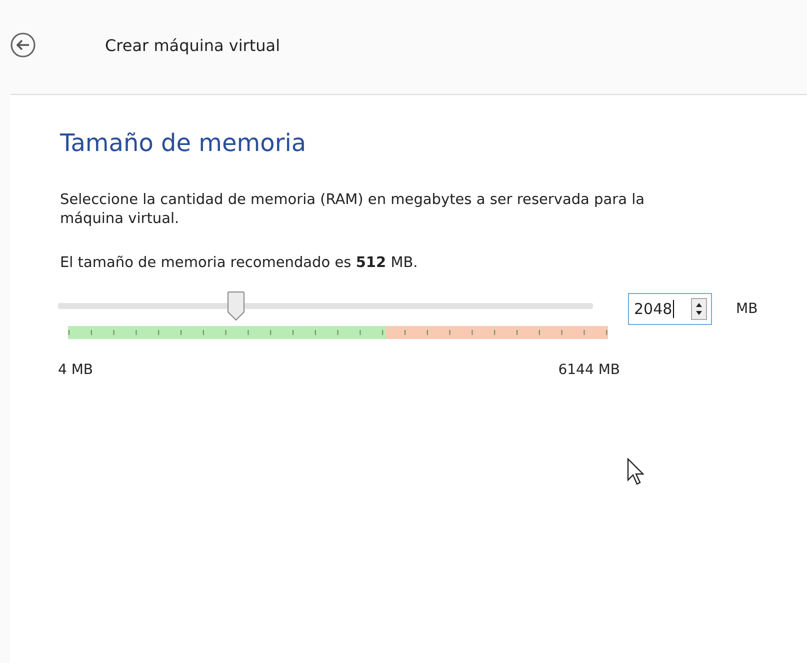 The height and width of the screenshot is (663, 807). I want to click on memory-spinbox: 2048, so click(670, 309).